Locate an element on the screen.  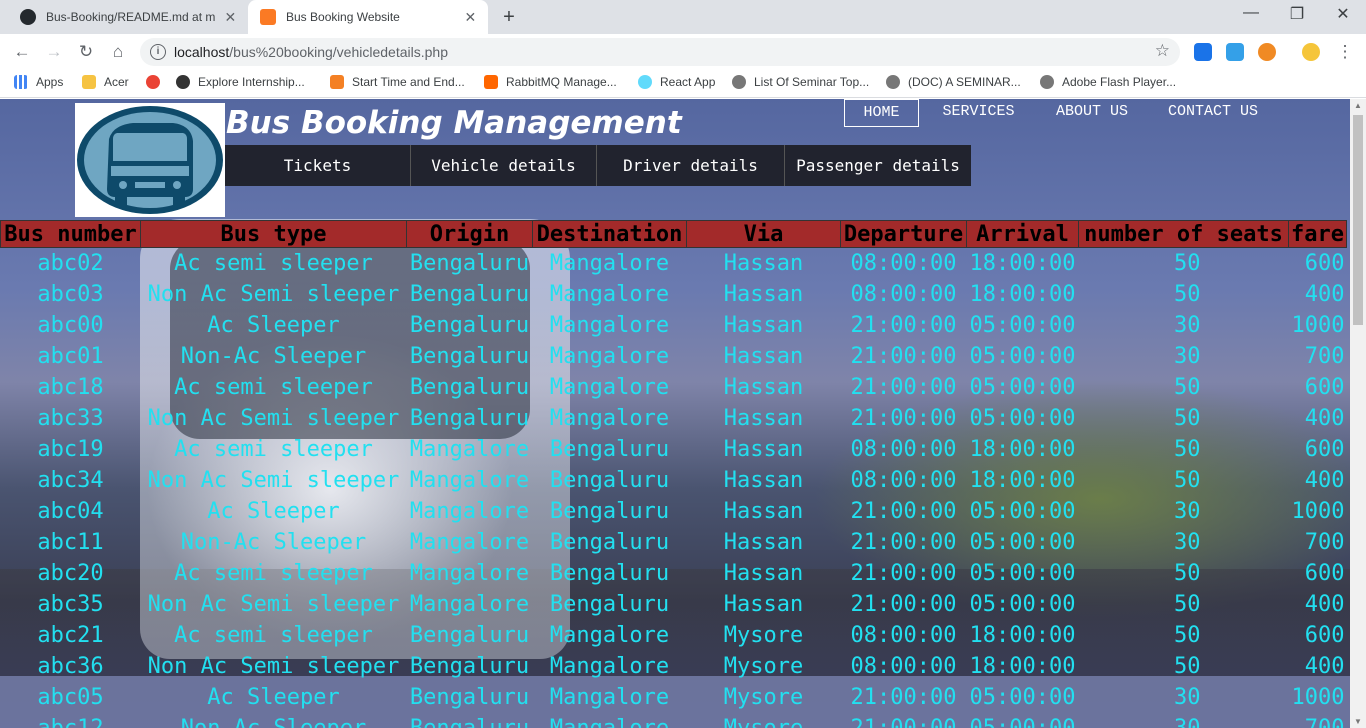
cell-bus-number: abc02 is located at coordinates (70, 263).